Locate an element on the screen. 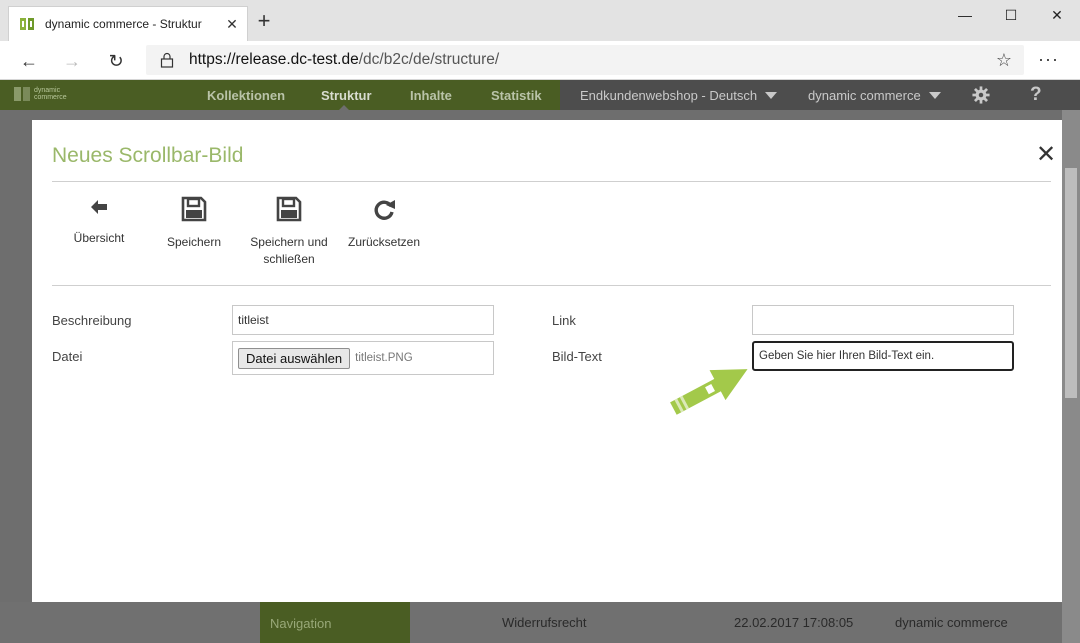 The width and height of the screenshot is (1080, 643). redo-icon is located at coordinates (384, 210).